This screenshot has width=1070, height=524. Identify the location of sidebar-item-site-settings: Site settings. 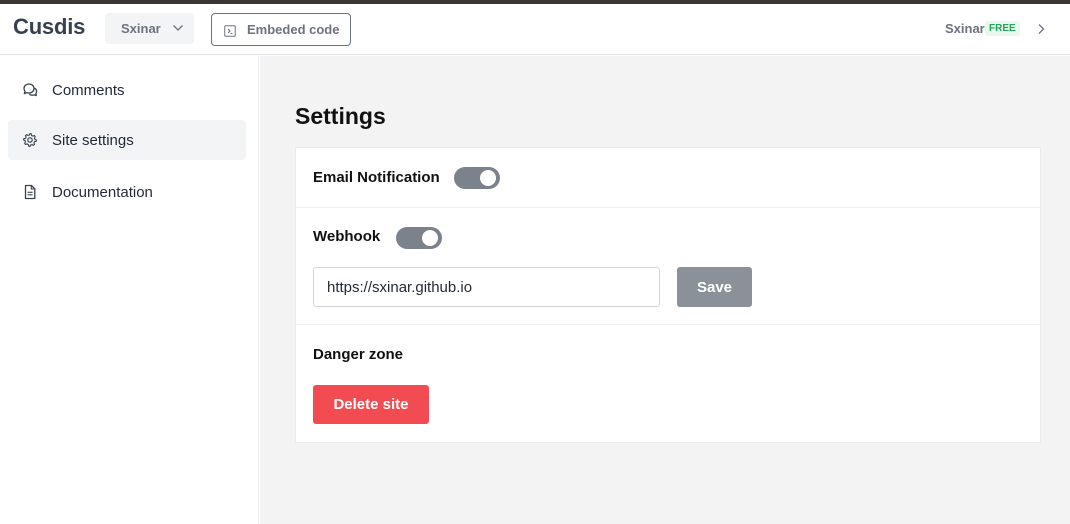
(127, 140).